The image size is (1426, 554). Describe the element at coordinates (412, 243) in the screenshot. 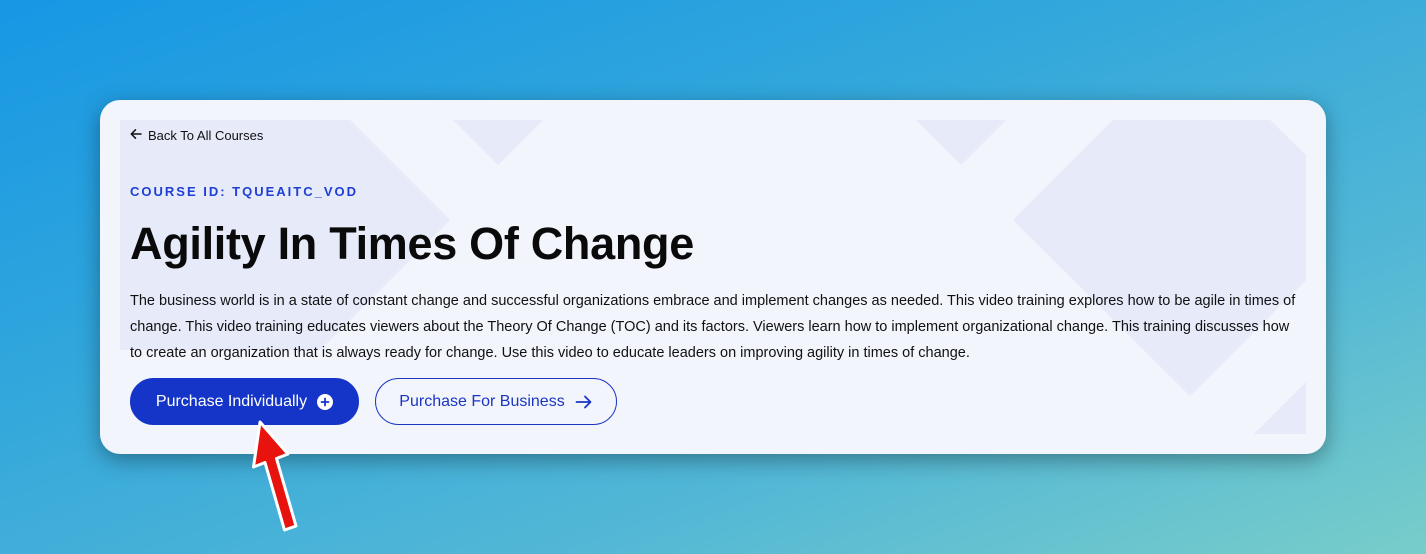

I see `course-title: Agility In Times Of Change` at that location.